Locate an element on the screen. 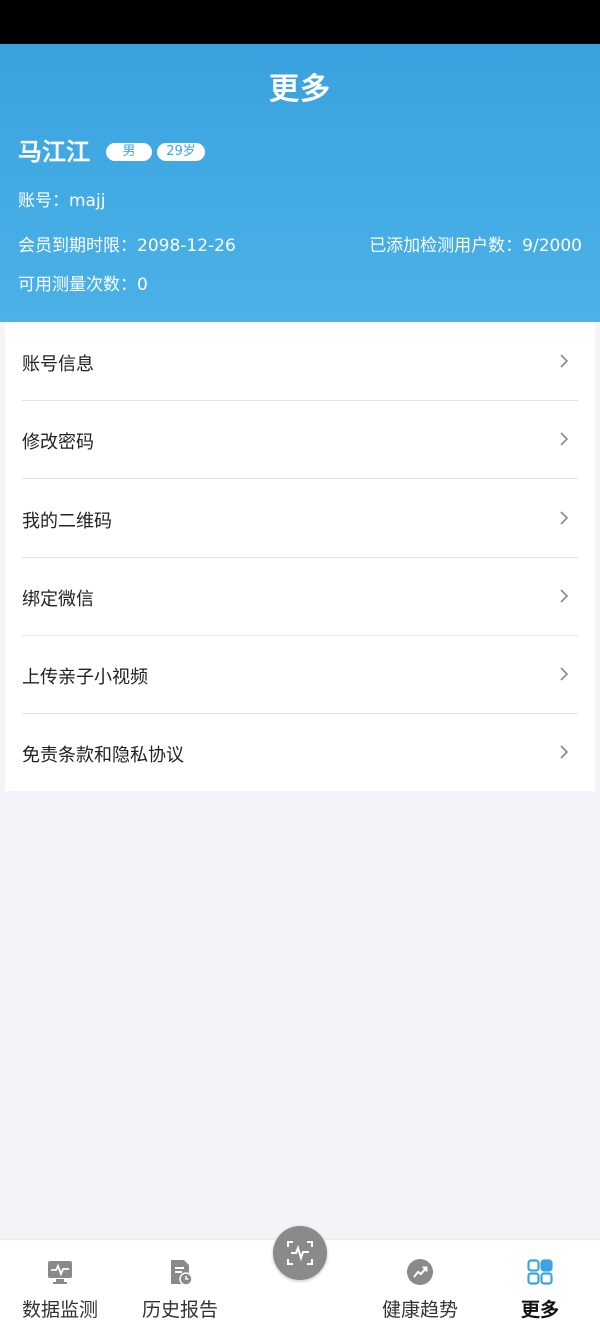 This screenshot has height=1334, width=600. menu-item-upload-video: 上传亲子小视频 is located at coordinates (300, 674).